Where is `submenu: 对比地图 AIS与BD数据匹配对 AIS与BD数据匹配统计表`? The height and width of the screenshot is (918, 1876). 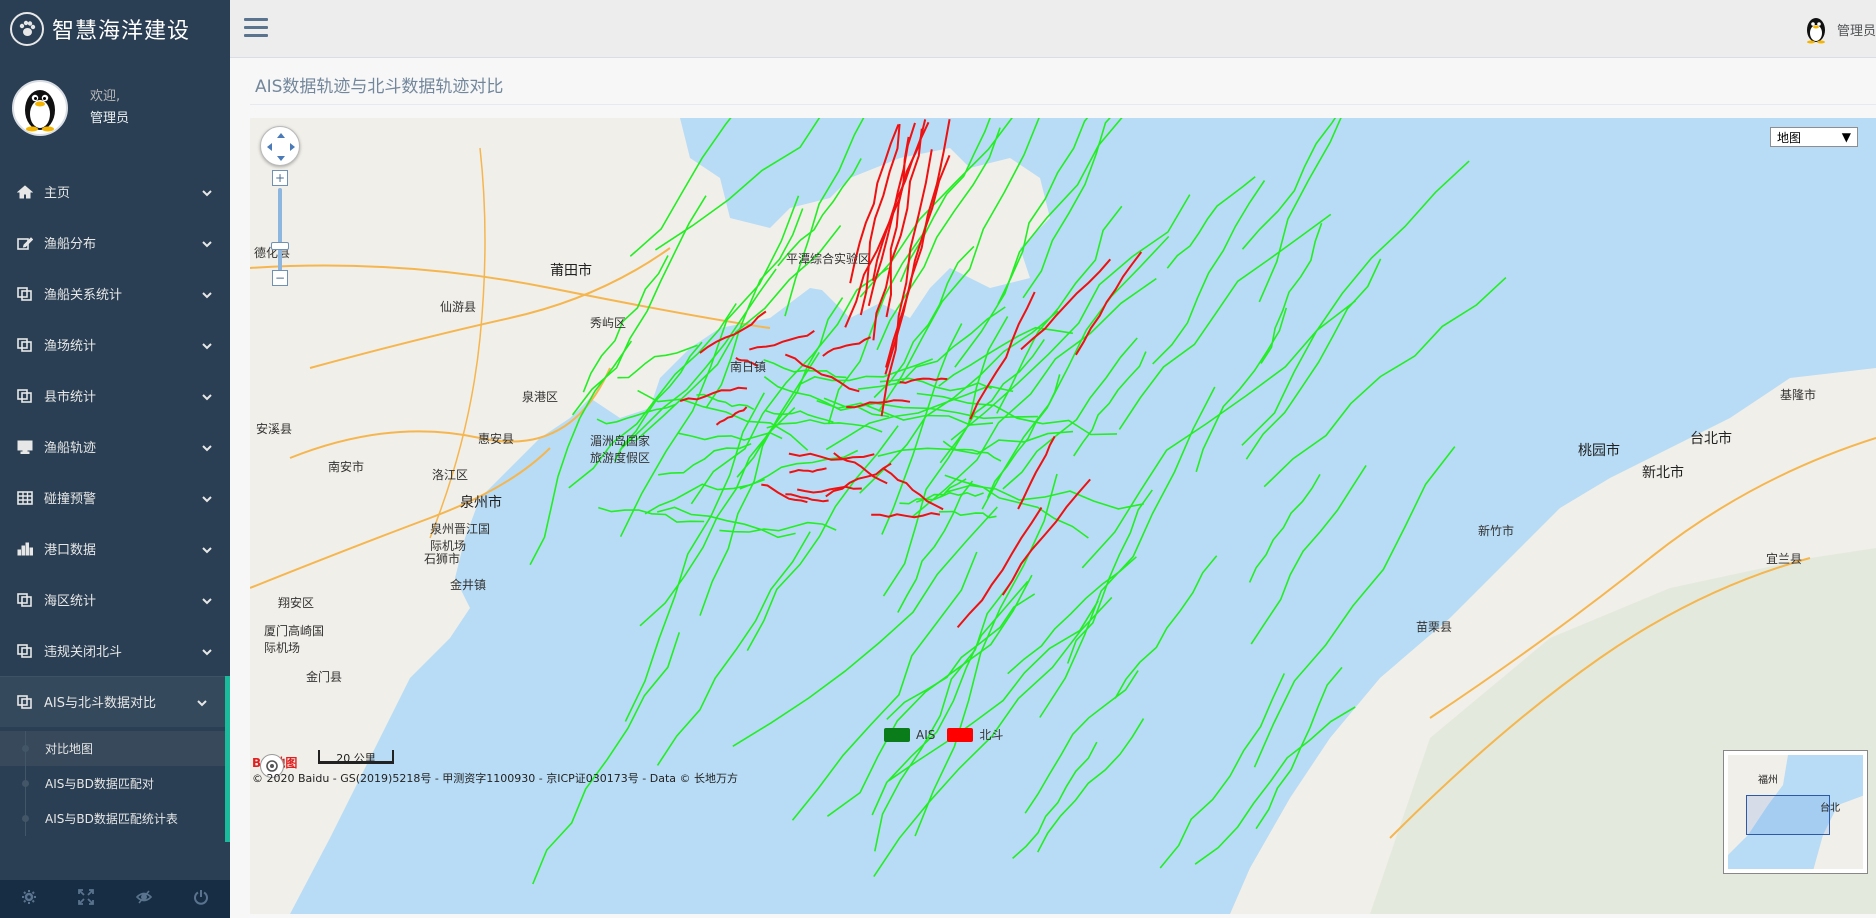
submenu: 对比地图 AIS与BD数据匹配对 AIS与BD数据匹配统计表 is located at coordinates (115, 784).